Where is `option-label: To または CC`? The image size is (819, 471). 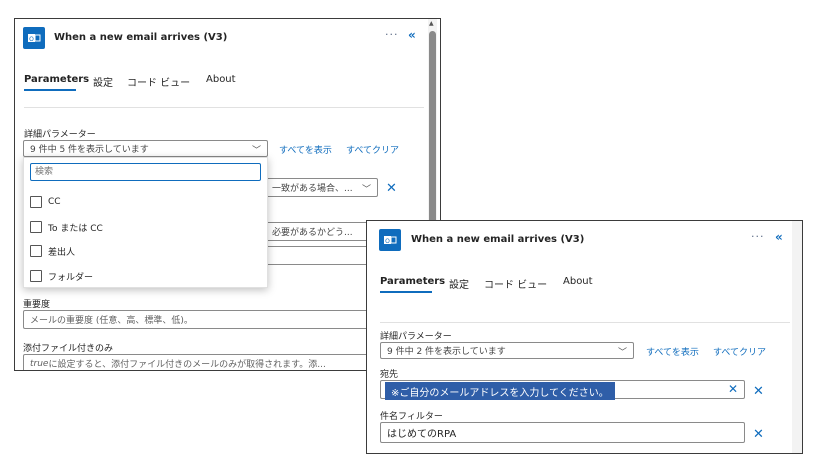 option-label: To または CC is located at coordinates (75, 228).